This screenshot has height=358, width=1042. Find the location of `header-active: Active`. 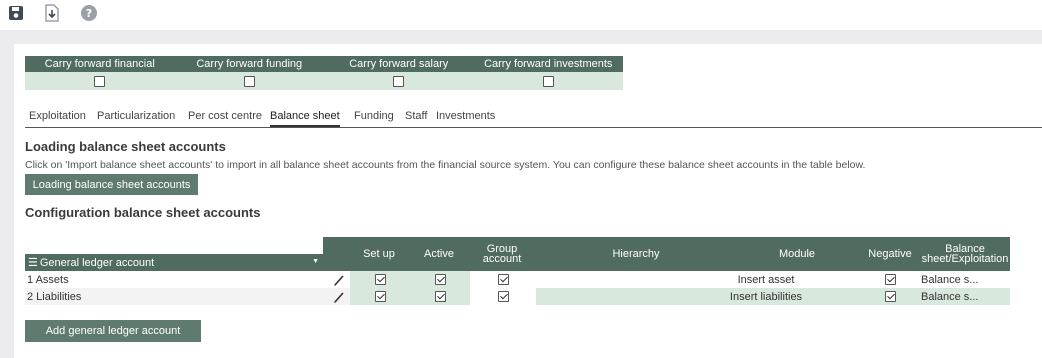

header-active: Active is located at coordinates (439, 254).